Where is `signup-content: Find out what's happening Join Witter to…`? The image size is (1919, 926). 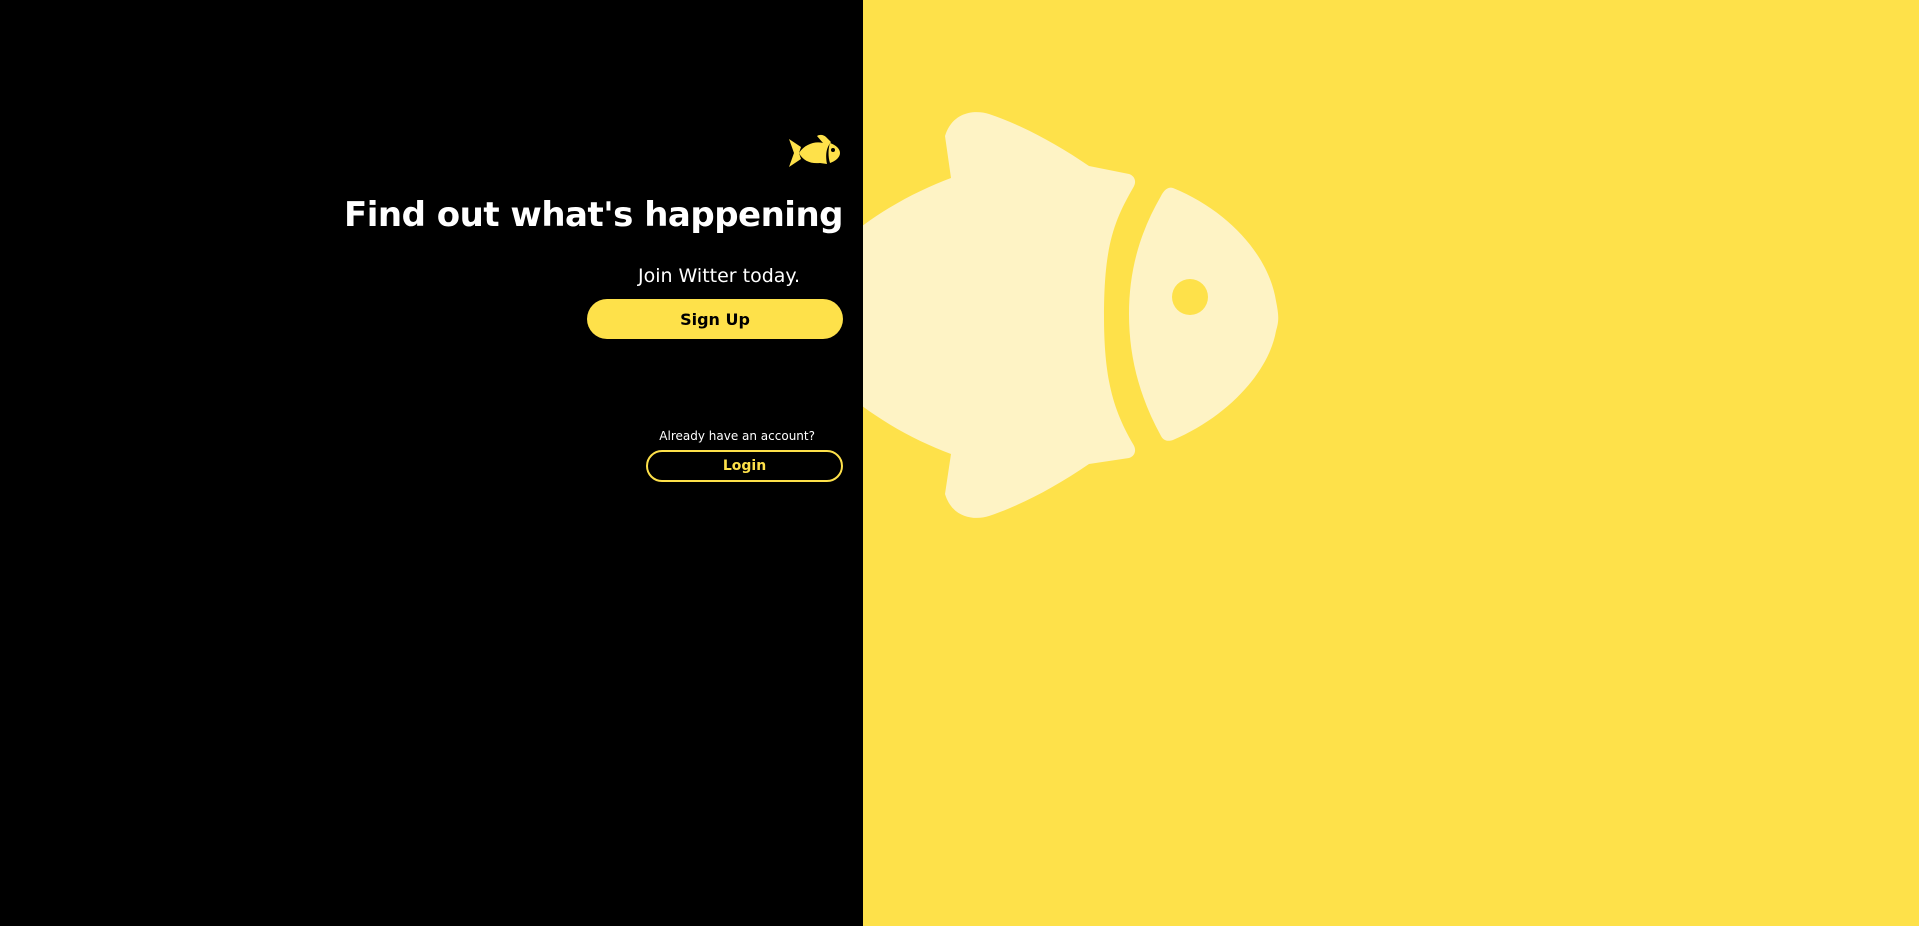
signup-content: Find out what's happening Join Witter to… is located at coordinates (593, 307).